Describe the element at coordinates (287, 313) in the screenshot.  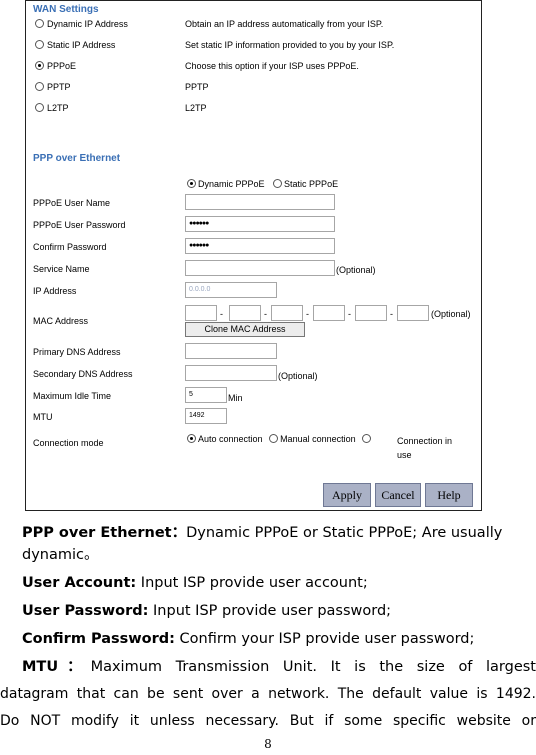
I see `mac-octet-3-input` at that location.